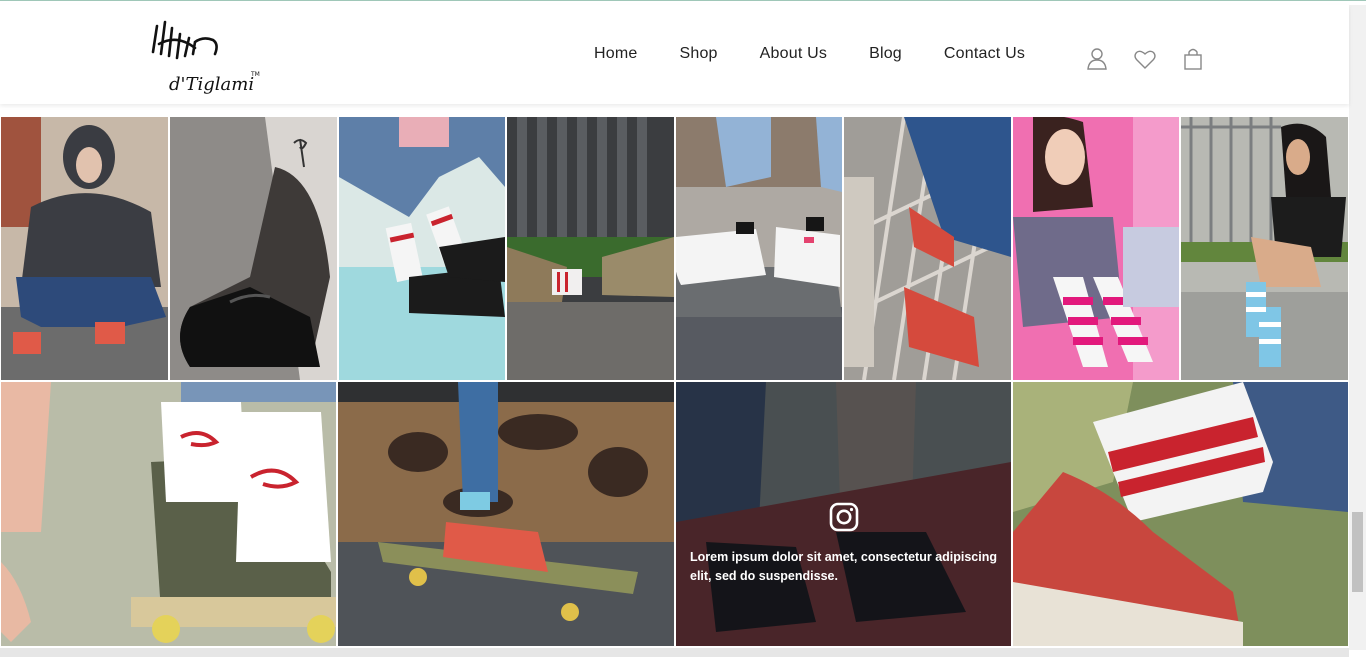  I want to click on nav-home: Home, so click(615, 54).